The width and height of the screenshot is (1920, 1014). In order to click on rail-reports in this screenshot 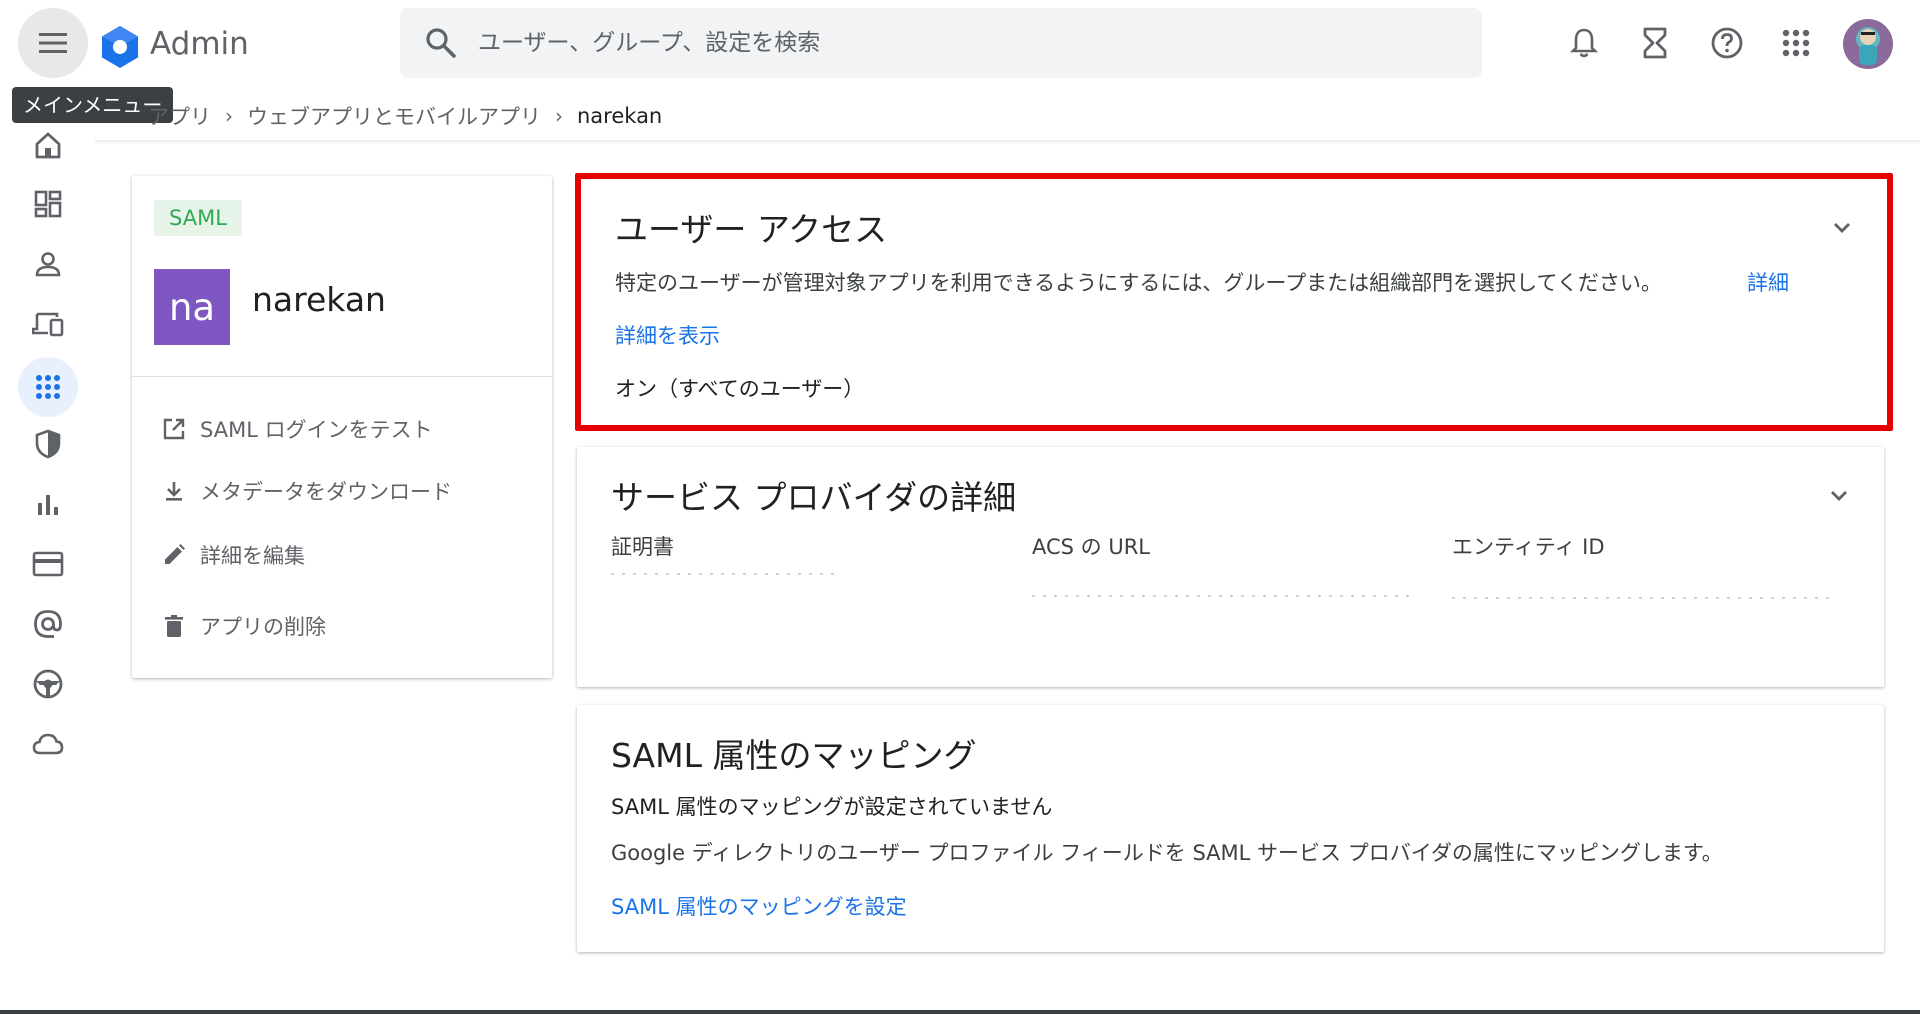, I will do `click(48, 504)`.